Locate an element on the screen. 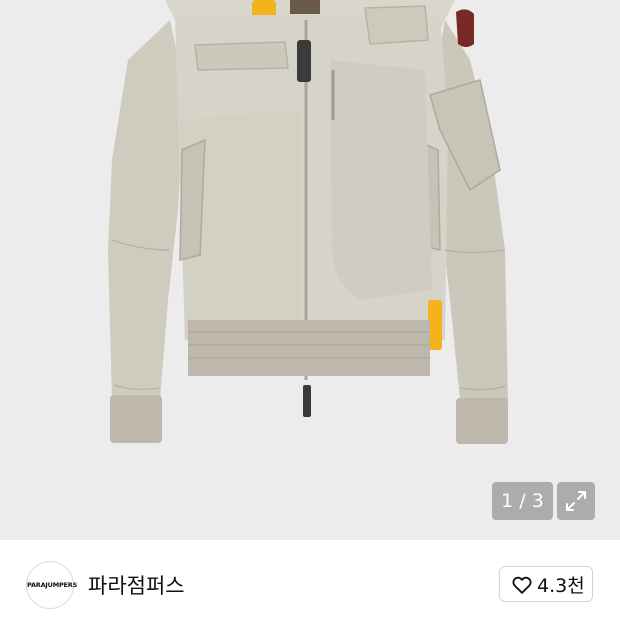 This screenshot has width=620, height=620. image-counter: 1 / 3 is located at coordinates (522, 501).